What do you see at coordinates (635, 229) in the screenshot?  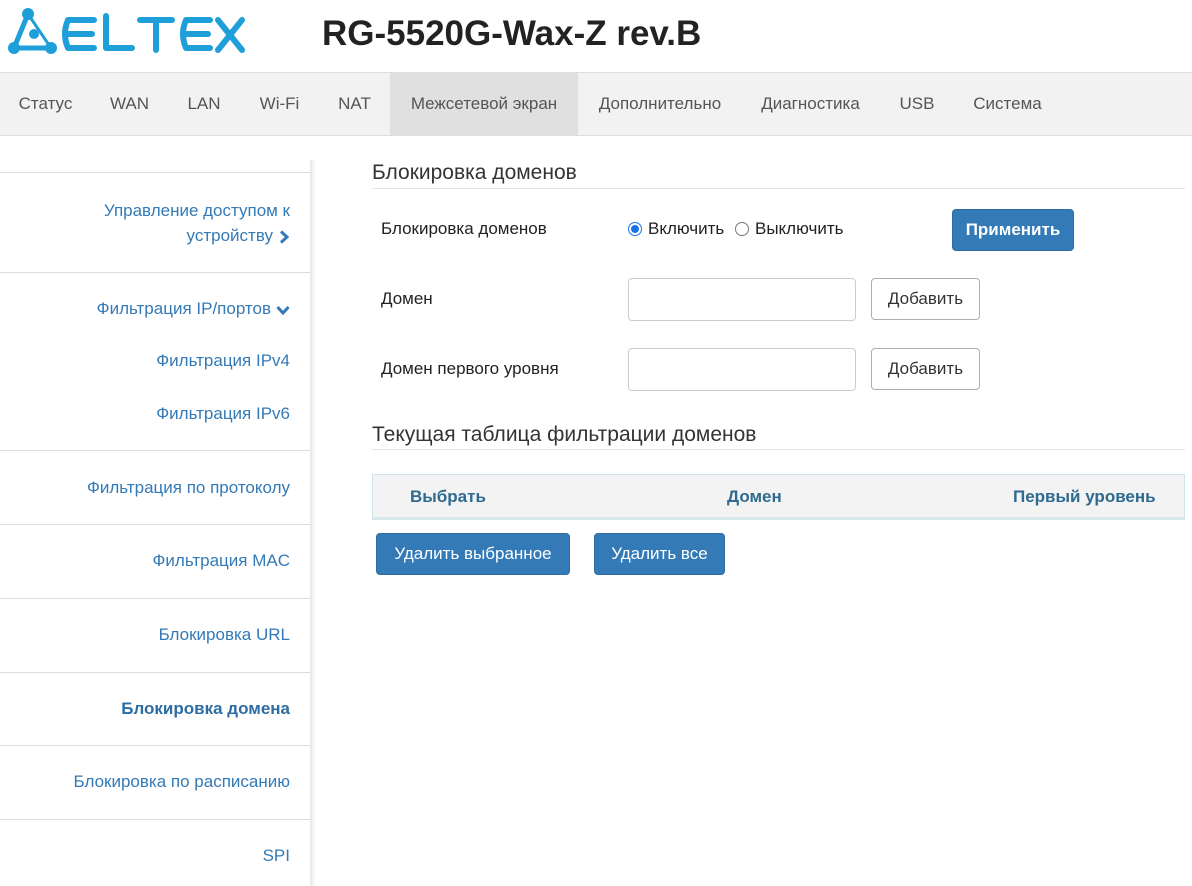 I see `radio-enable` at bounding box center [635, 229].